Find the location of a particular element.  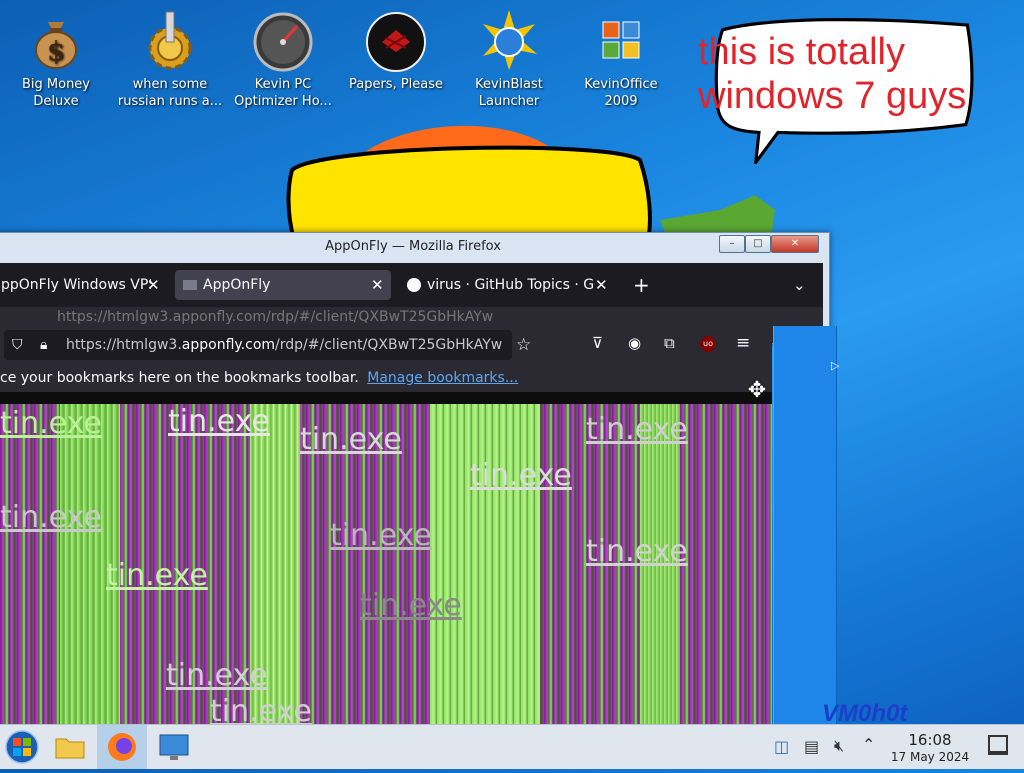

tray-volume-muted-icon: 🔇︎ is located at coordinates (839, 746).